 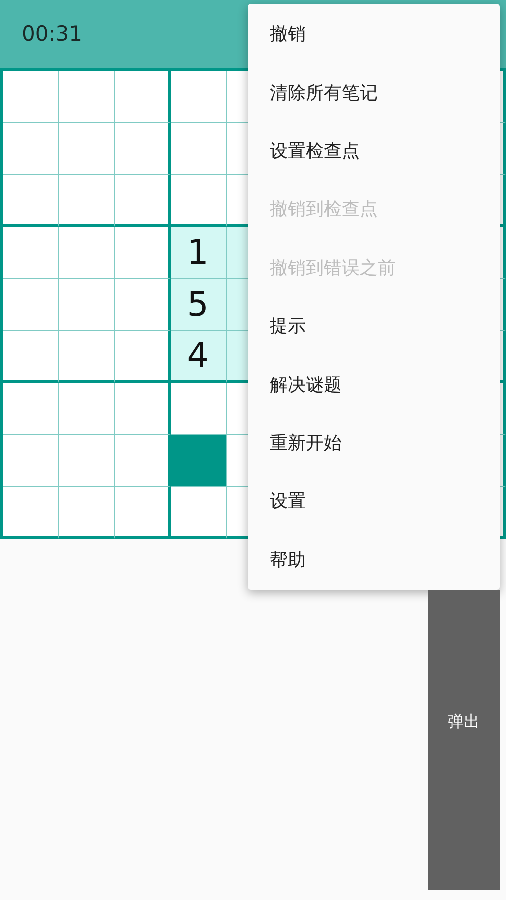 I want to click on timer-text: 00:31, so click(x=52, y=34).